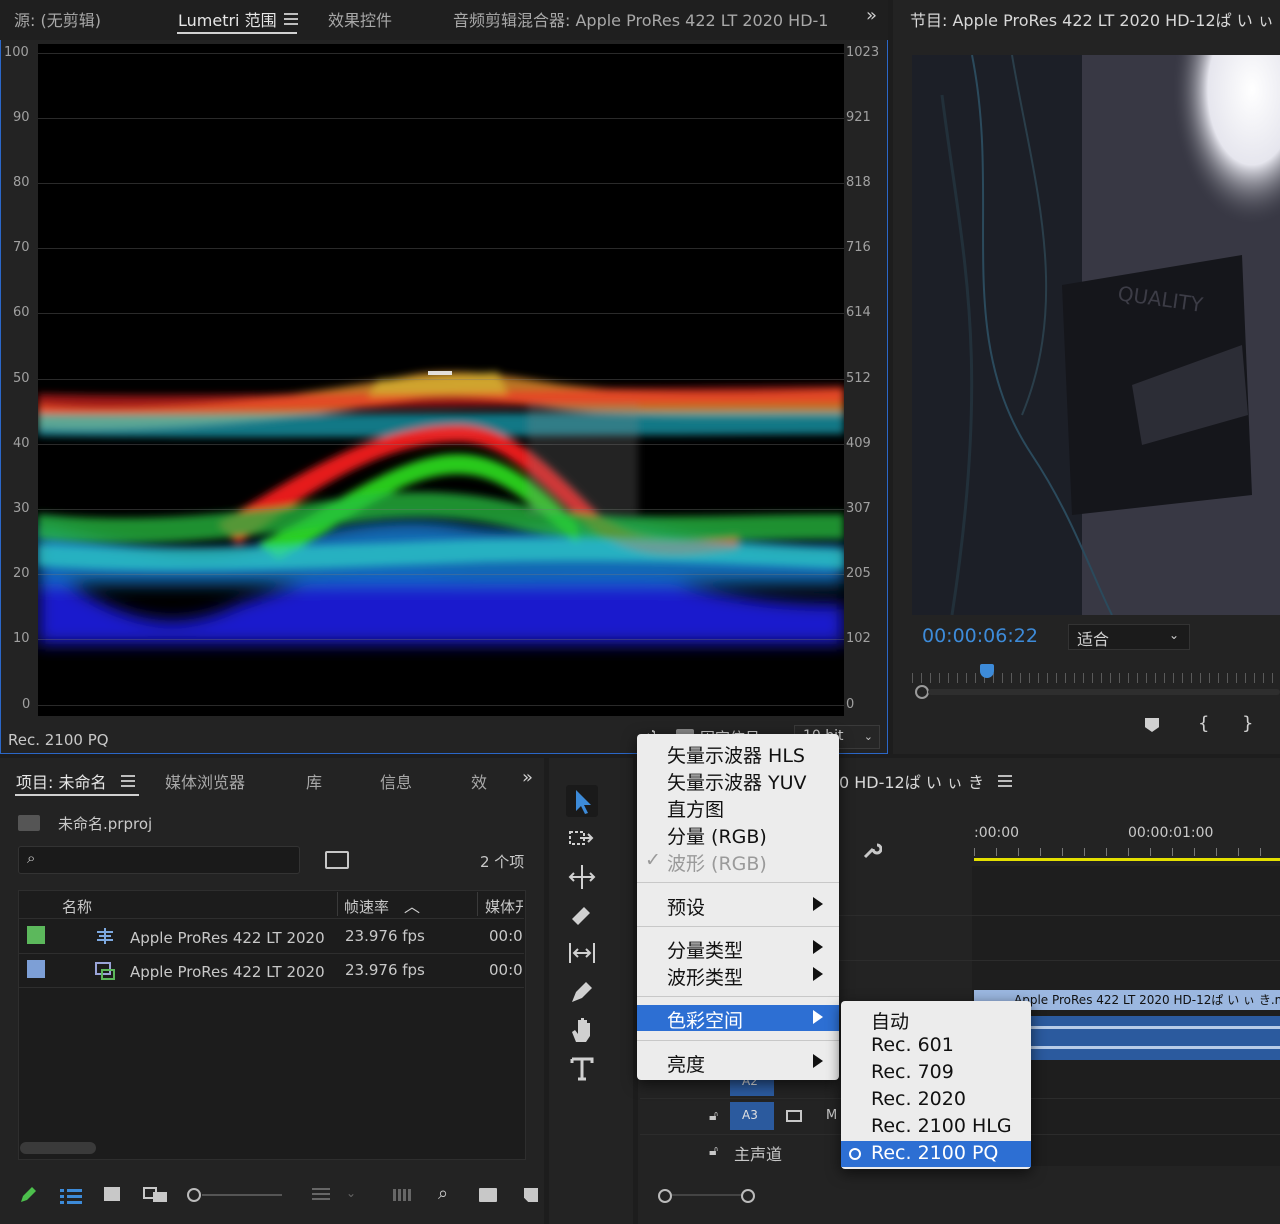 This screenshot has width=1280, height=1224. What do you see at coordinates (738, 1062) in the screenshot?
I see `menu-item-brightness: 亮度` at bounding box center [738, 1062].